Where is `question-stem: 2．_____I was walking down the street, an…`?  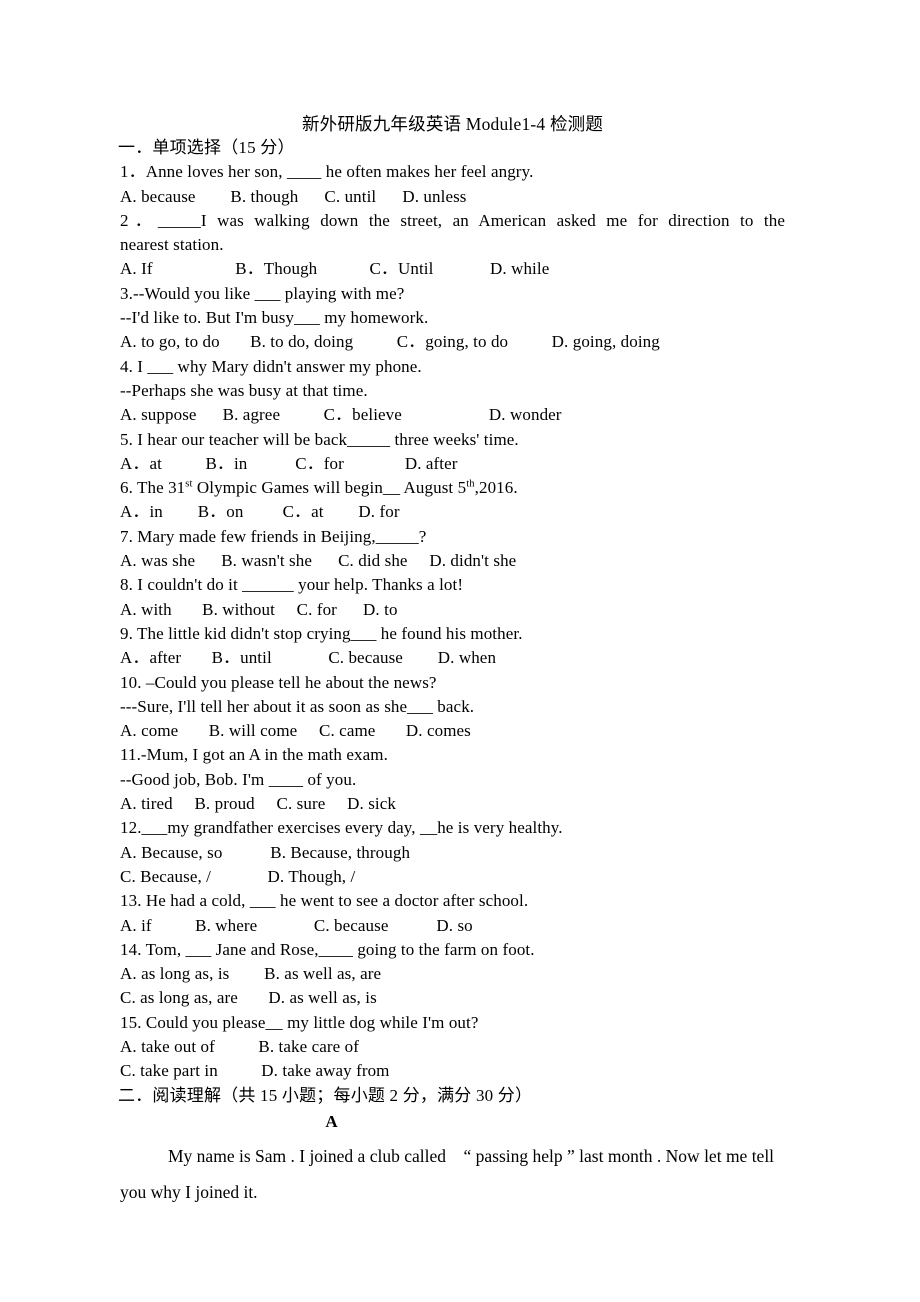 question-stem: 2．_____I was walking down the street, an… is located at coordinates (452, 220).